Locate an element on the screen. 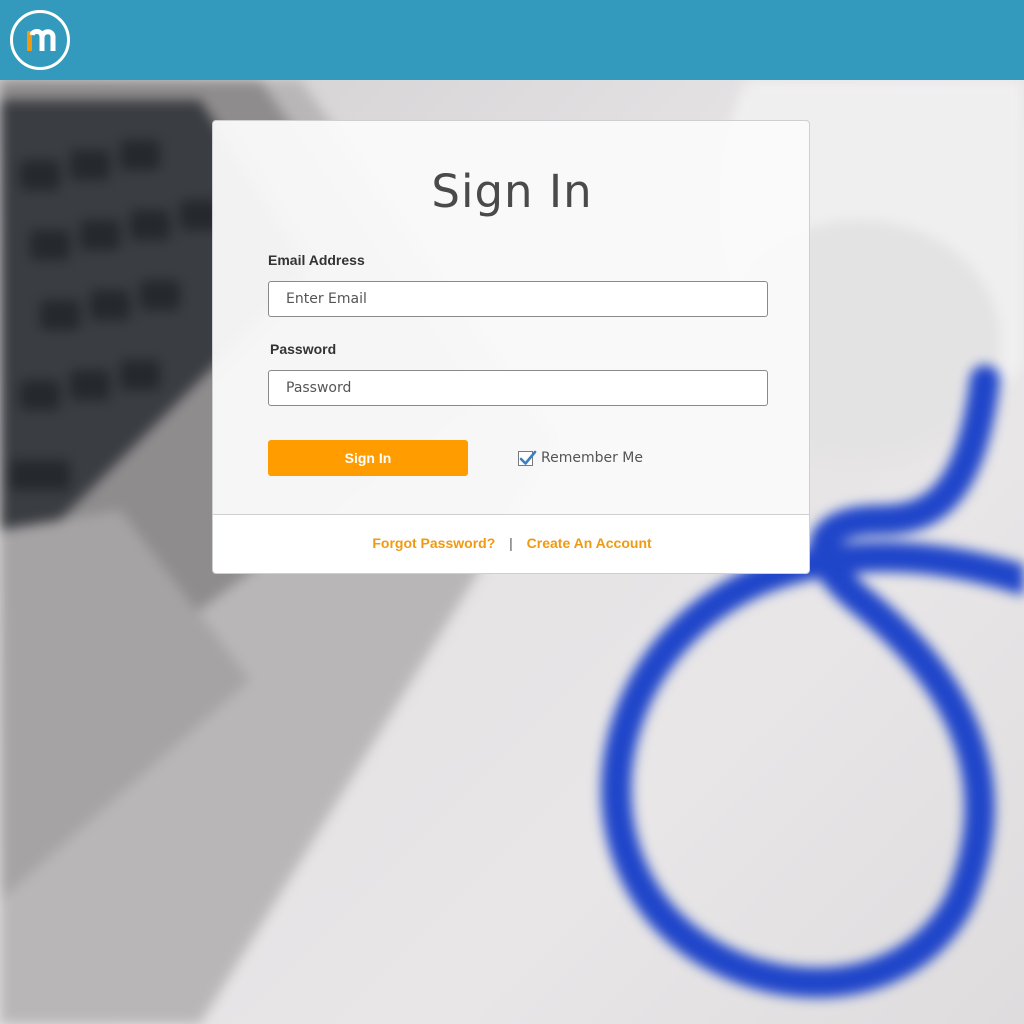 The width and height of the screenshot is (1024, 1024). remember-me-checkbox is located at coordinates (527, 458).